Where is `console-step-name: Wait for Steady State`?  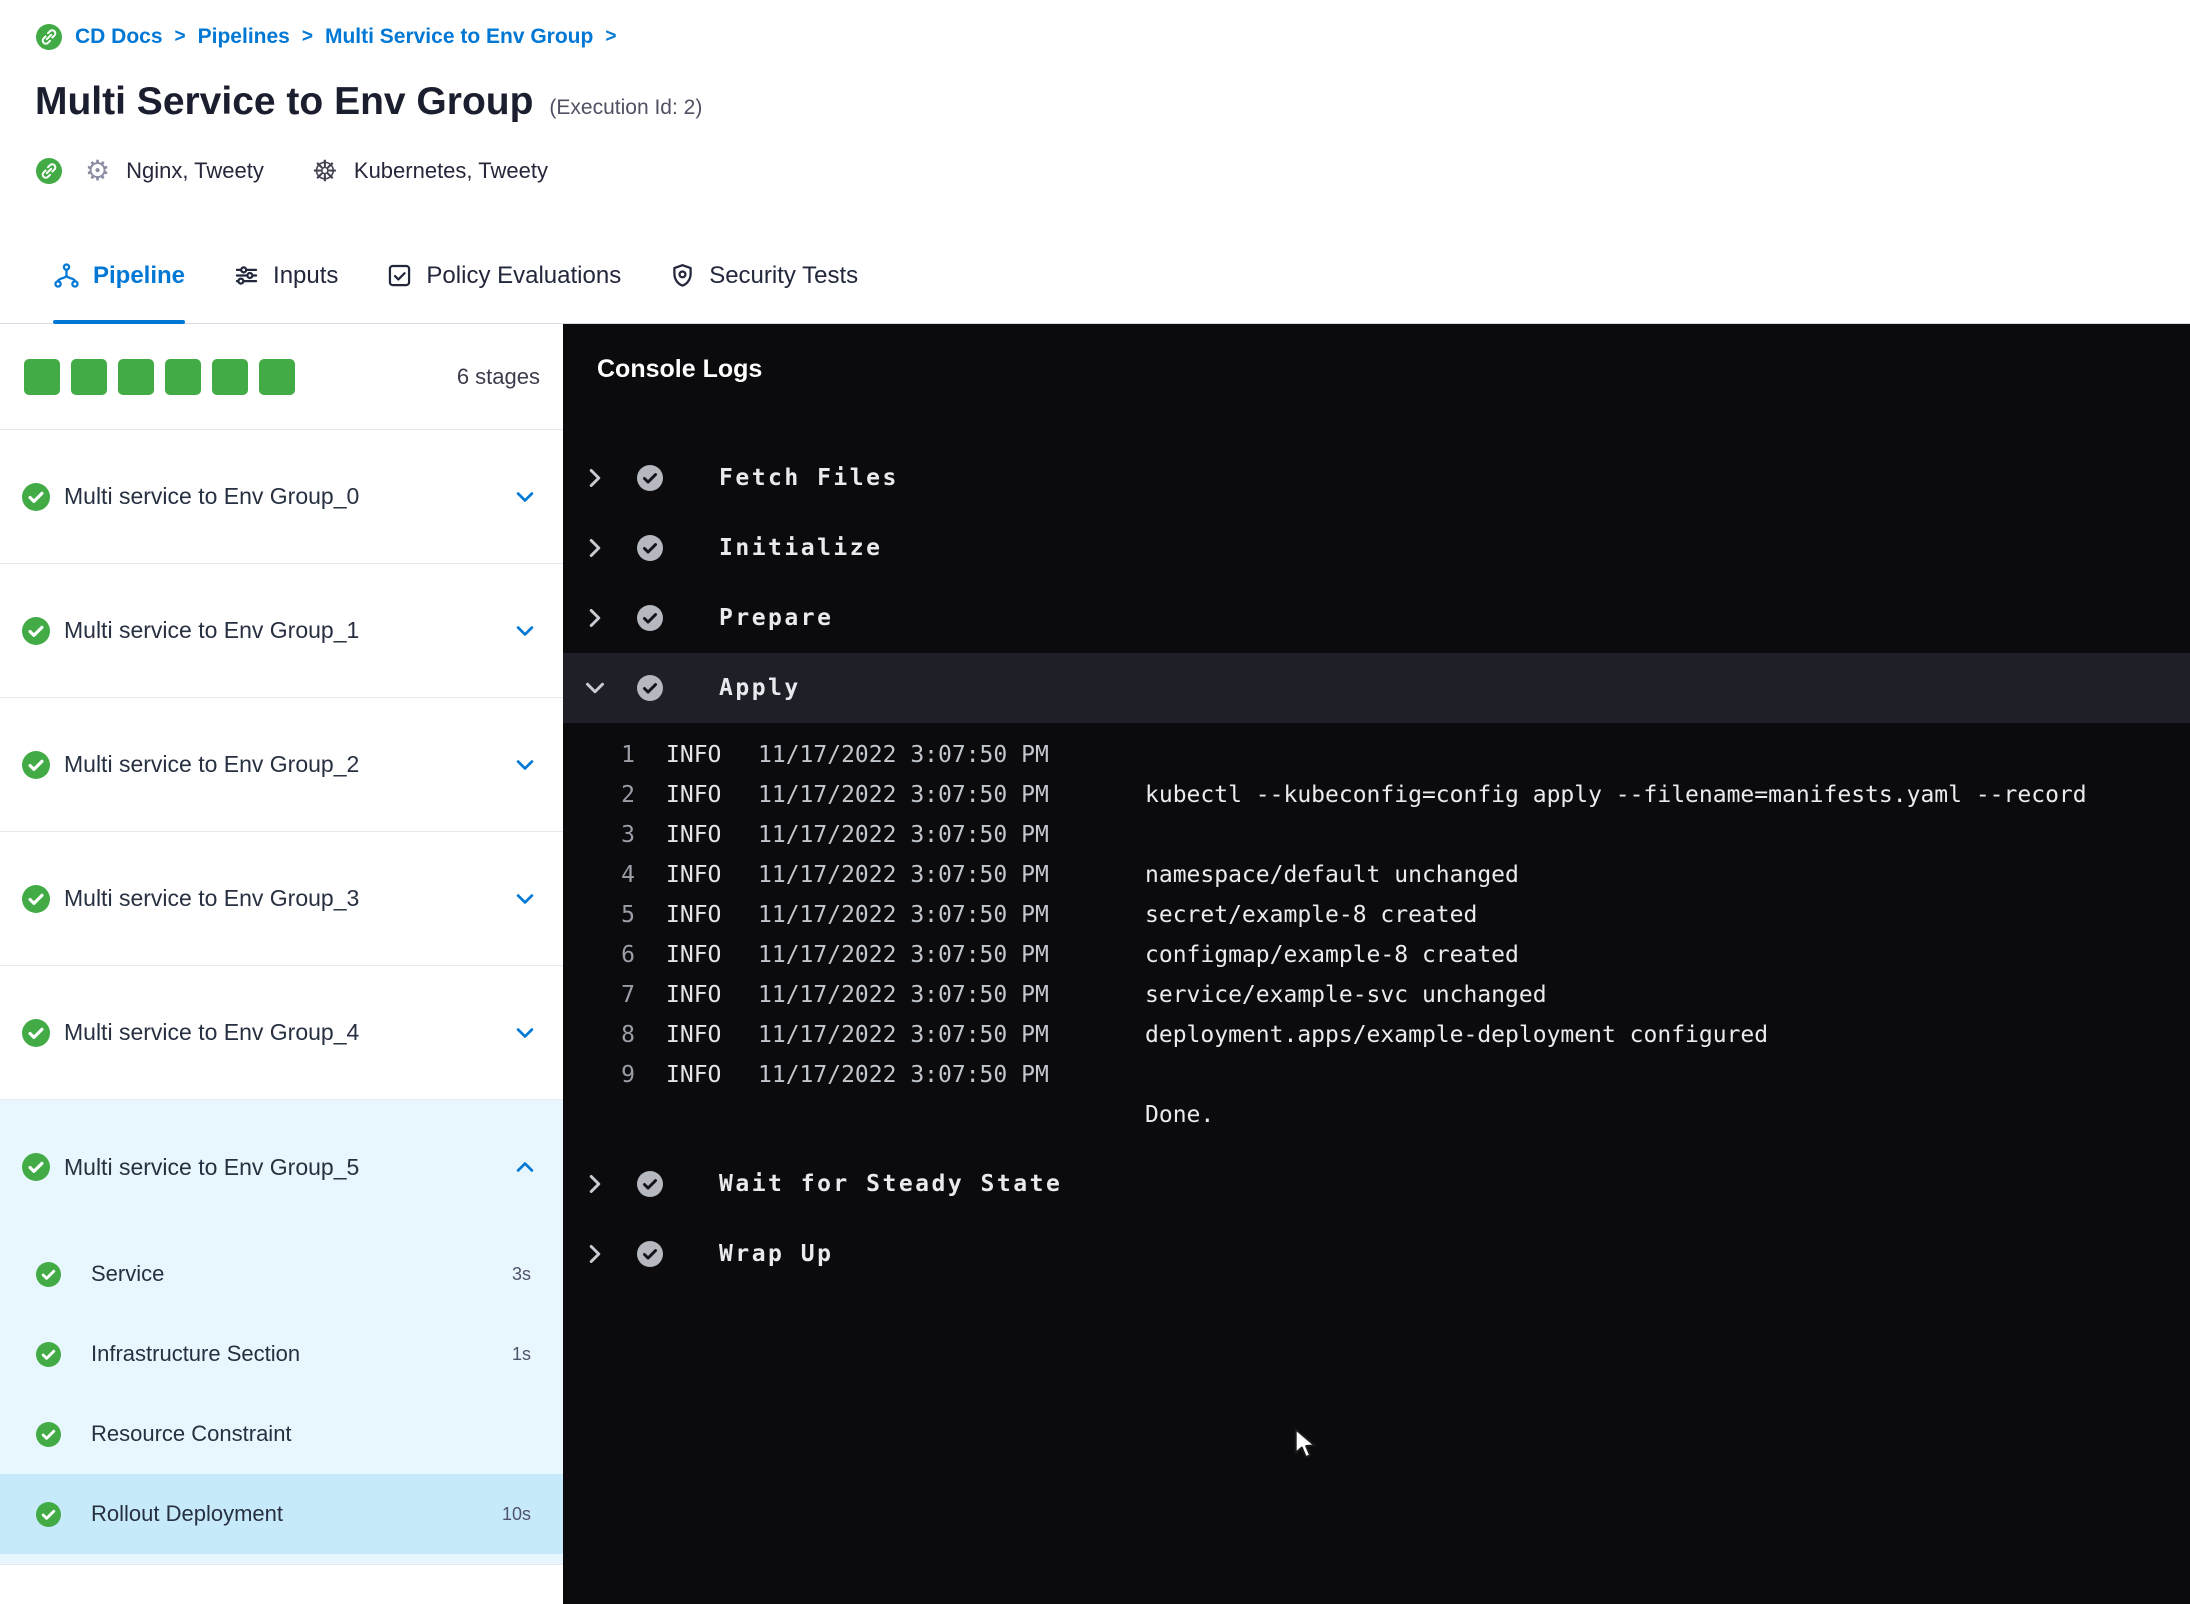 console-step-name: Wait for Steady State is located at coordinates (891, 1184).